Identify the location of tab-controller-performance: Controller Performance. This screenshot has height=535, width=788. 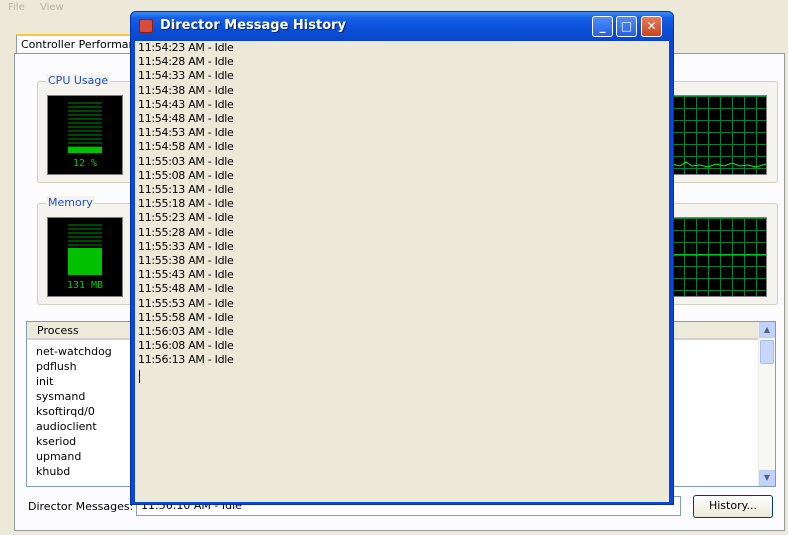
(82, 44).